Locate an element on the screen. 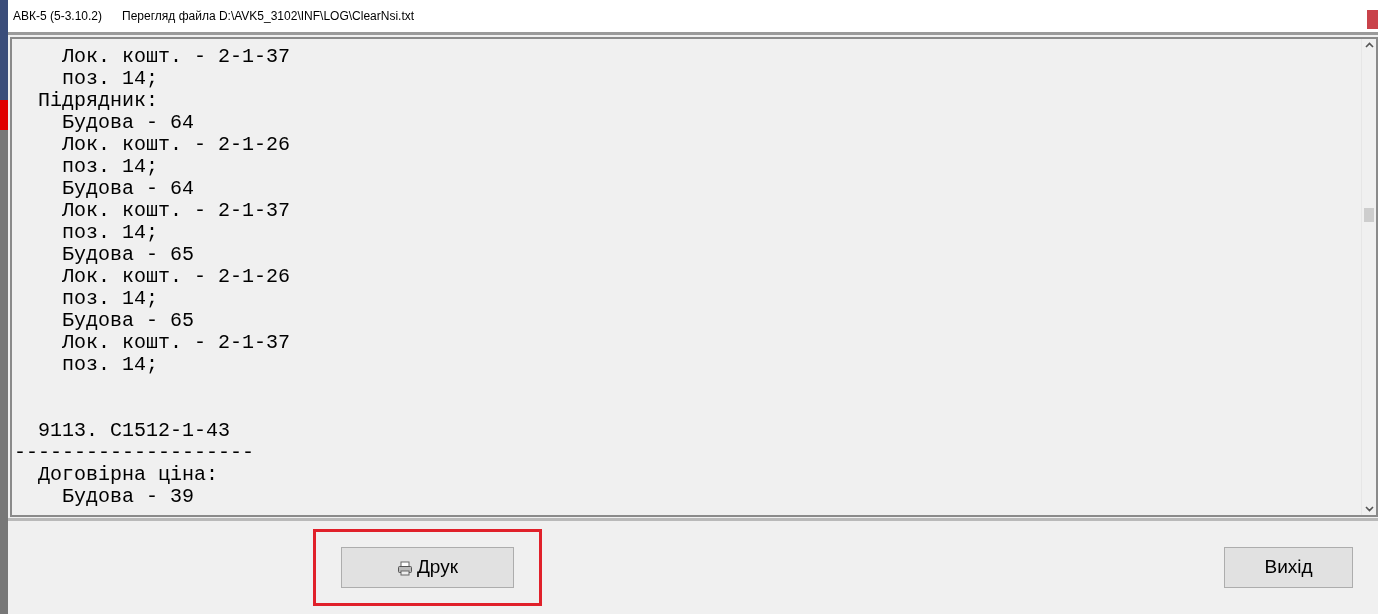 The height and width of the screenshot is (614, 1378). exit-button: Вихід is located at coordinates (1288, 567).